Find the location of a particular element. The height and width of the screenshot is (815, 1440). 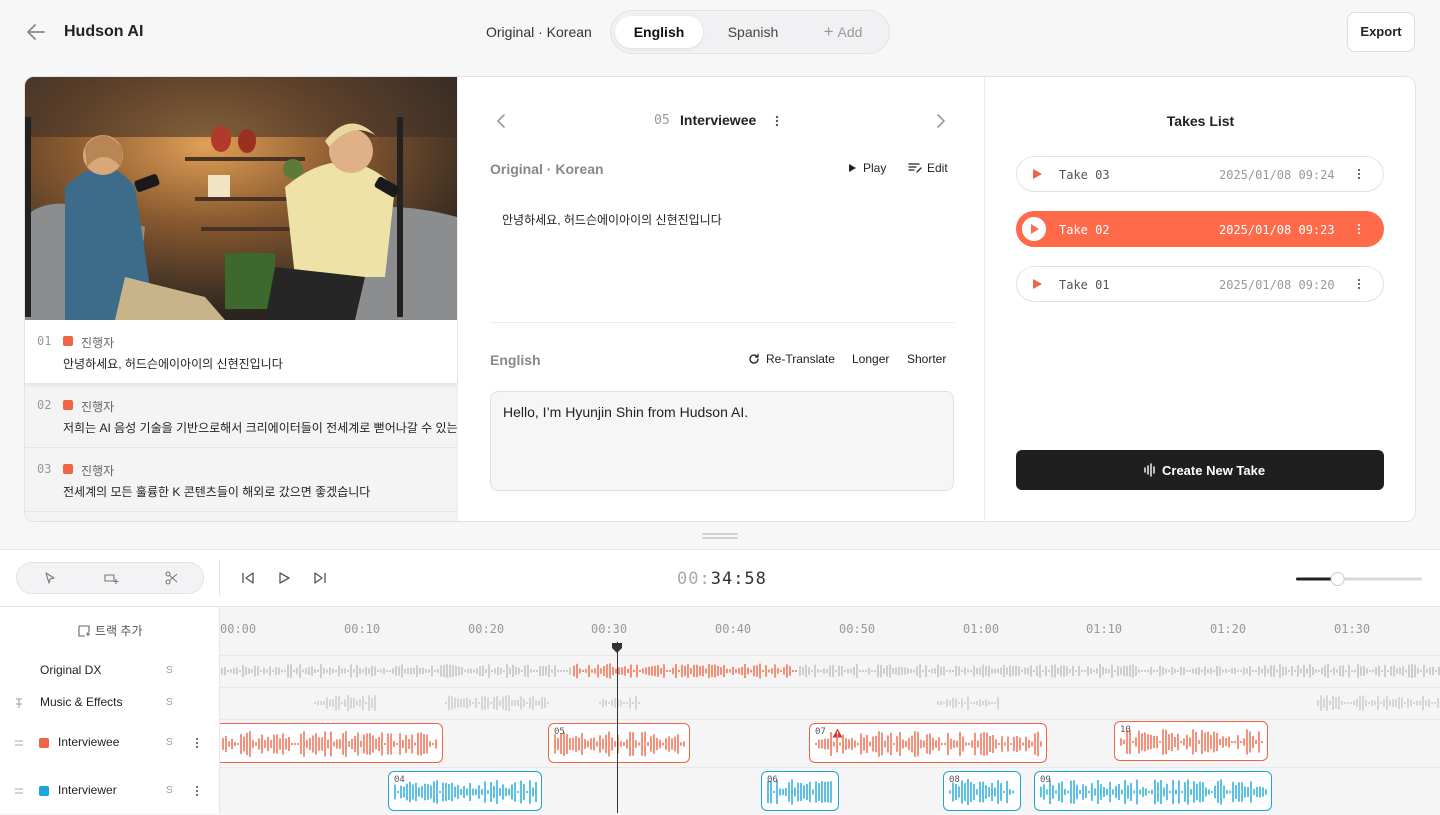

take-date: 2025/01/08 09:24 is located at coordinates (1277, 175).